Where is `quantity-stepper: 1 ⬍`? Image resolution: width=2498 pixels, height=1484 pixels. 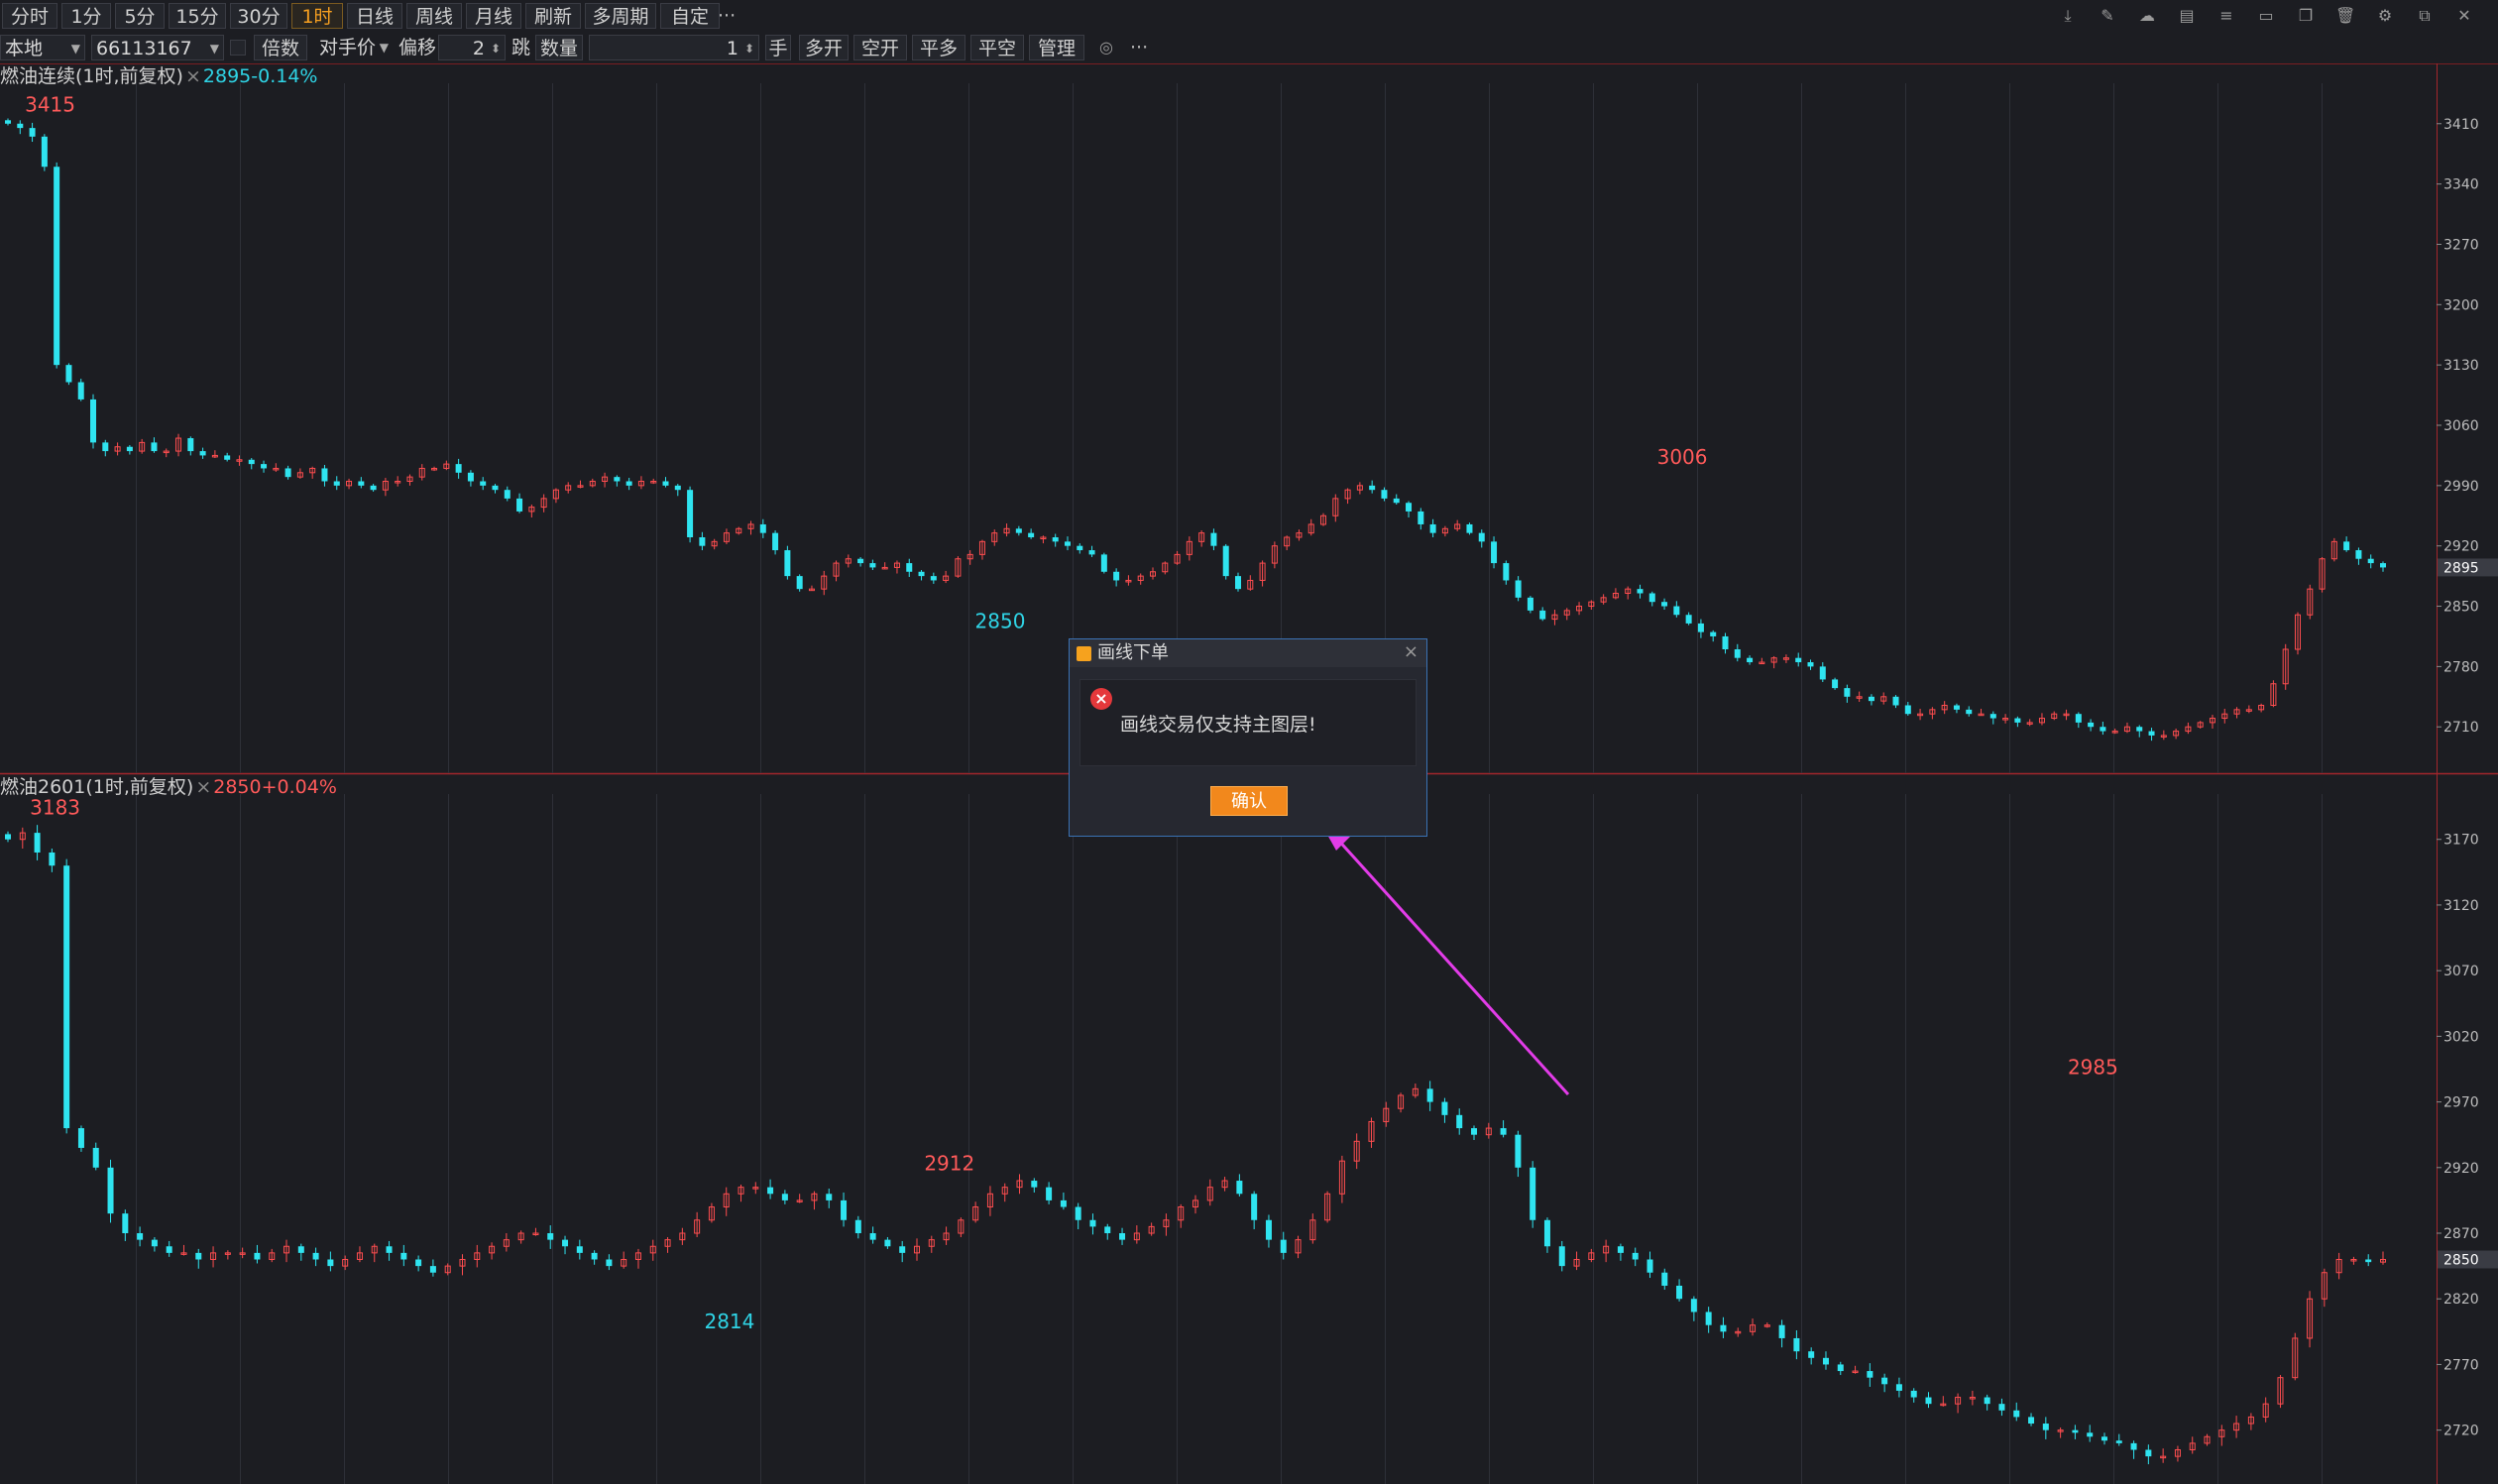 quantity-stepper: 1 ⬍ is located at coordinates (674, 47).